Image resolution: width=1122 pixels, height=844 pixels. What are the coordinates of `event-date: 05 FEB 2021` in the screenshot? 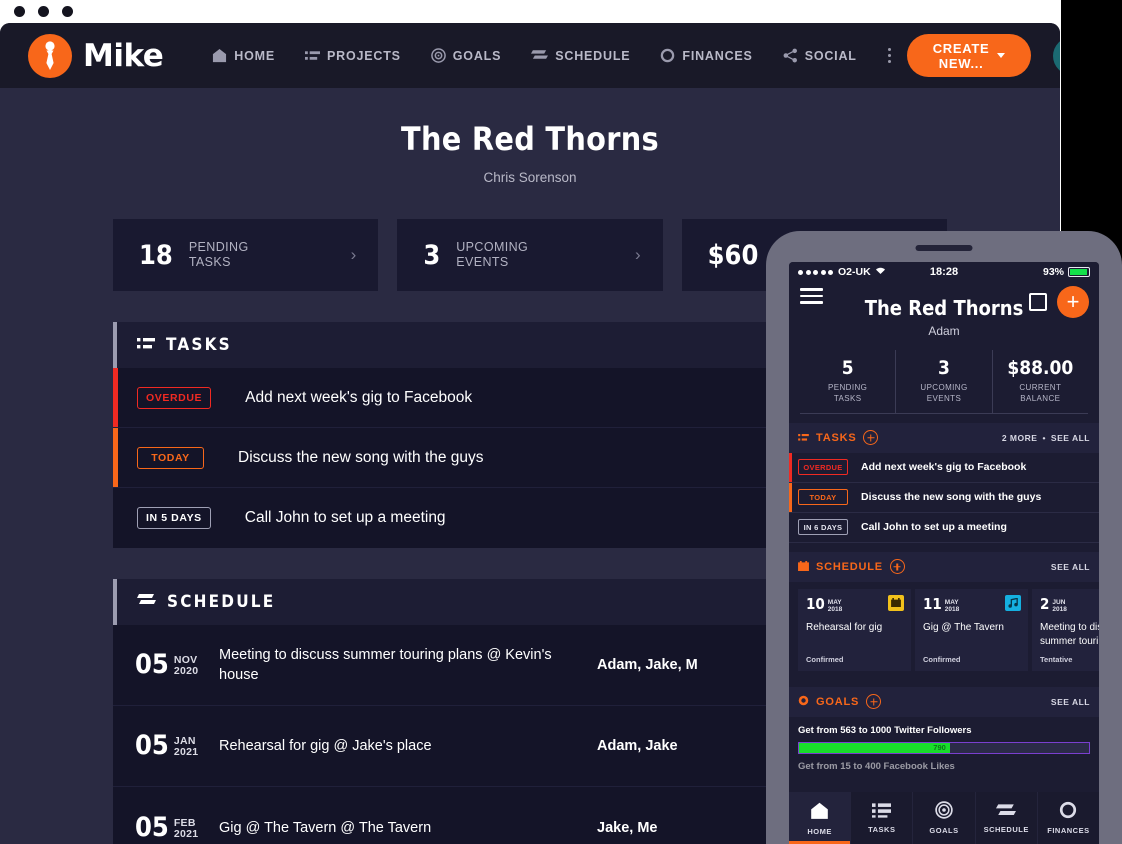 It's located at (177, 827).